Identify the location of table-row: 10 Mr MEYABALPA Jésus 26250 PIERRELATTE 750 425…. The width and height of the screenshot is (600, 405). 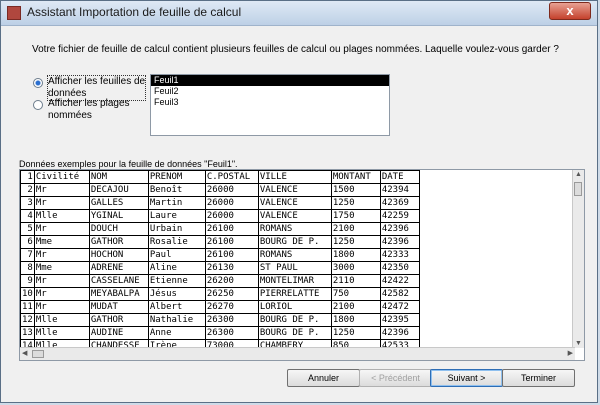
(220, 294).